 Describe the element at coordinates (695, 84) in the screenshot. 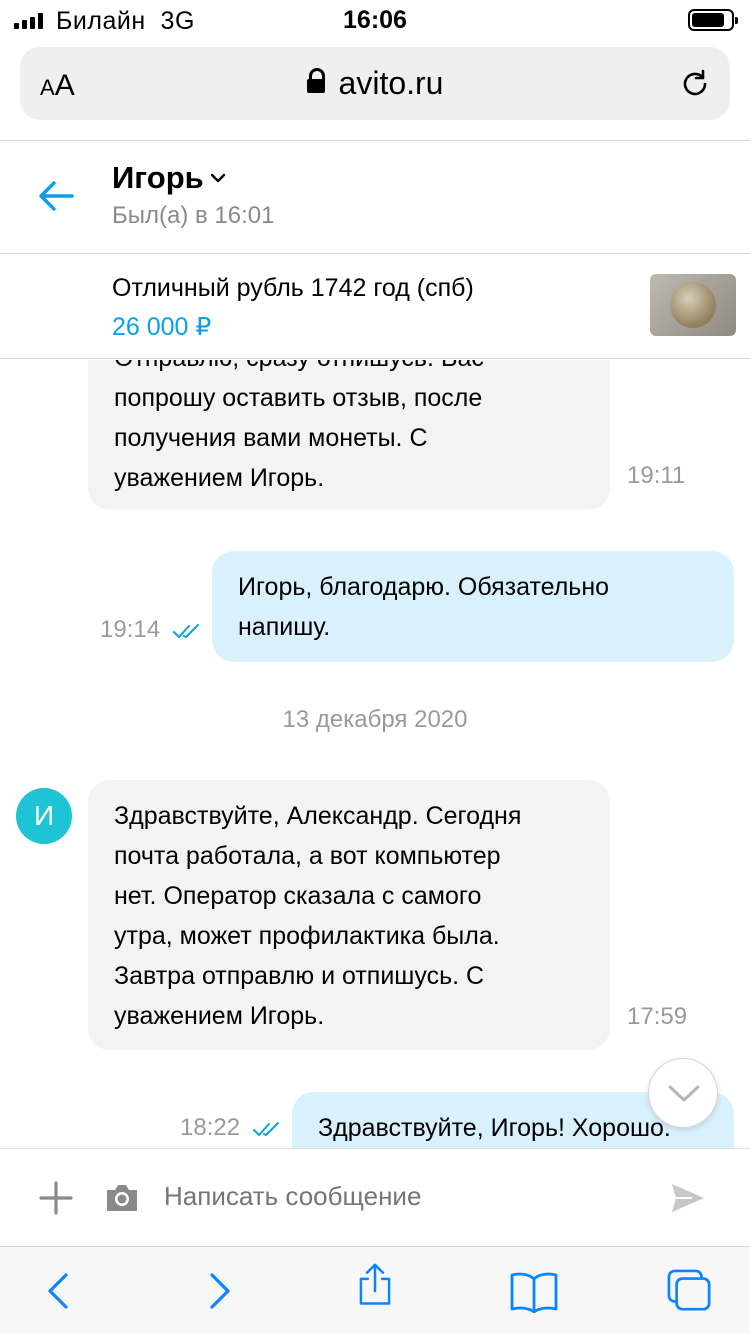

I see `reload-icon` at that location.